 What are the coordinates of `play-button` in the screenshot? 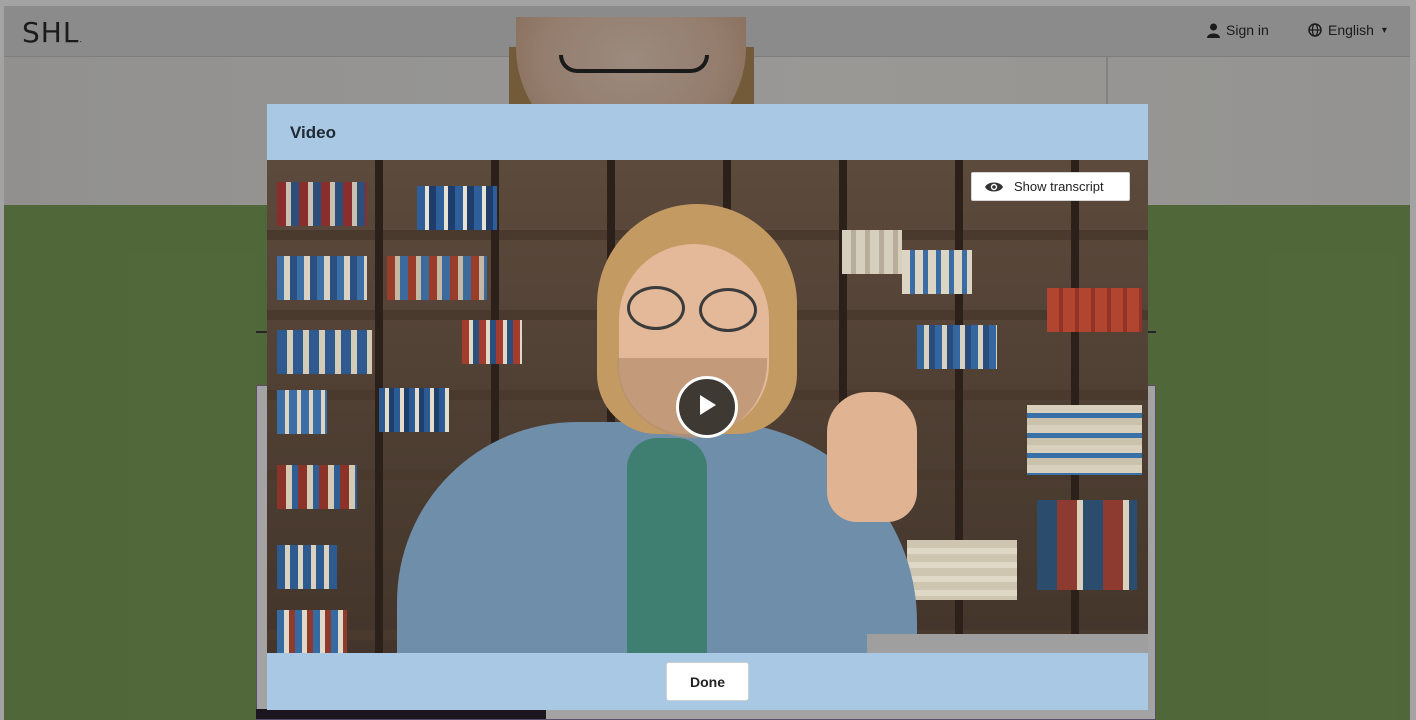 It's located at (707, 407).